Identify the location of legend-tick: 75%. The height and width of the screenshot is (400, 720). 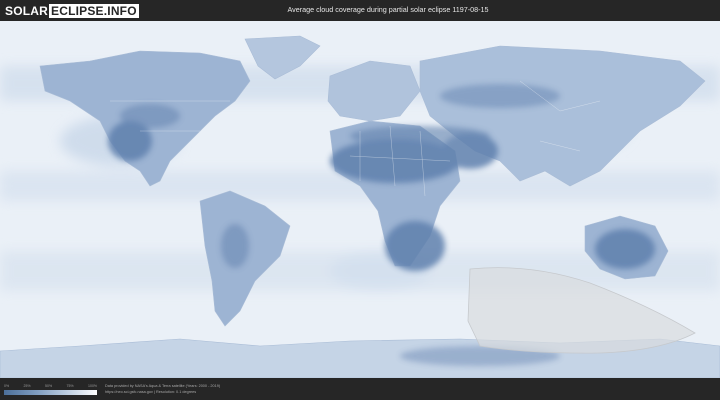
(70, 386).